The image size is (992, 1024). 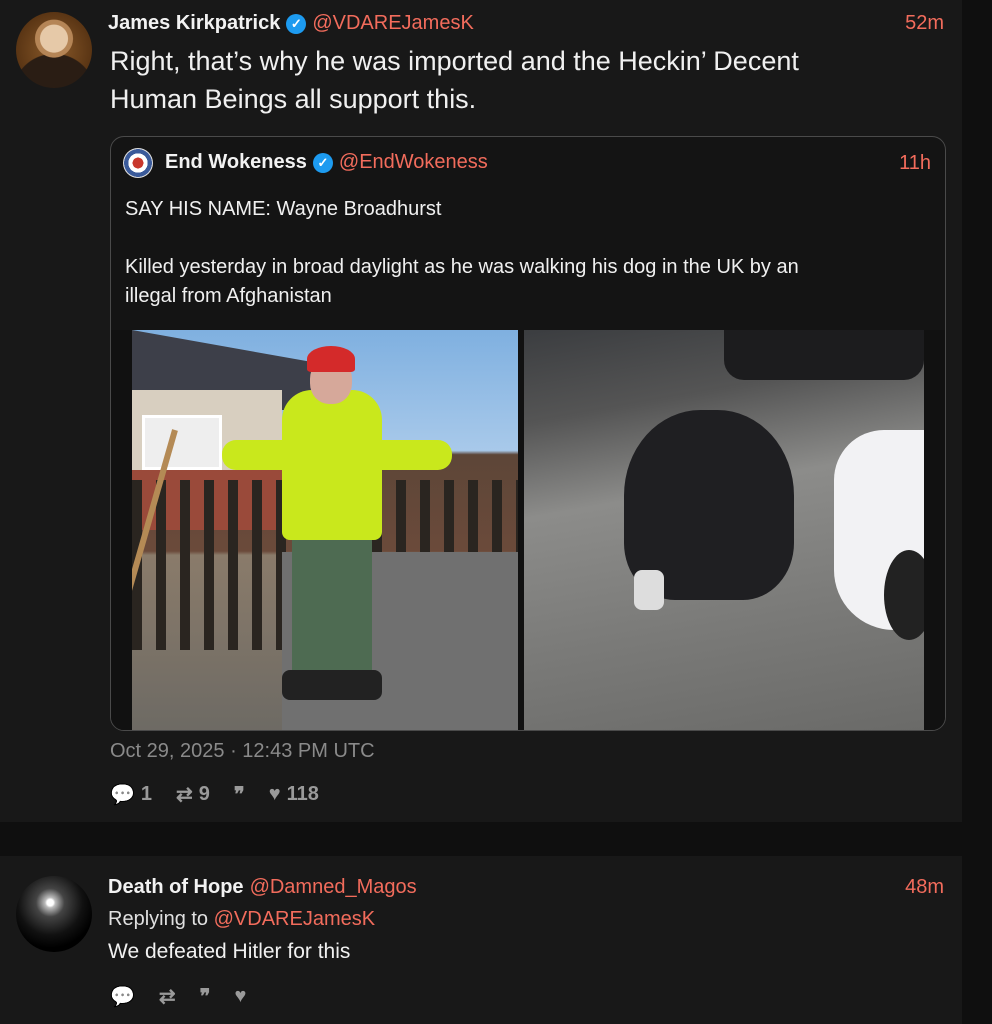 I want to click on replying-prefix: Replying to, so click(x=158, y=919).